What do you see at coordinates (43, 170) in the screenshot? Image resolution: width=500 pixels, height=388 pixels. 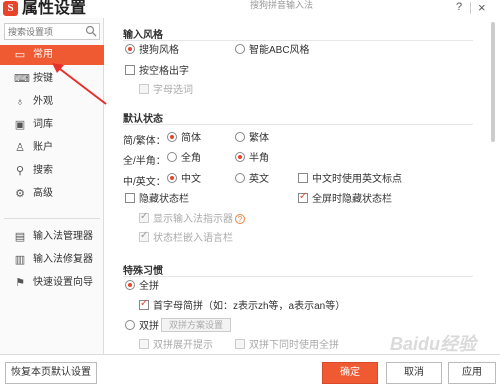 I see `sidebar-item-label: 搜索` at bounding box center [43, 170].